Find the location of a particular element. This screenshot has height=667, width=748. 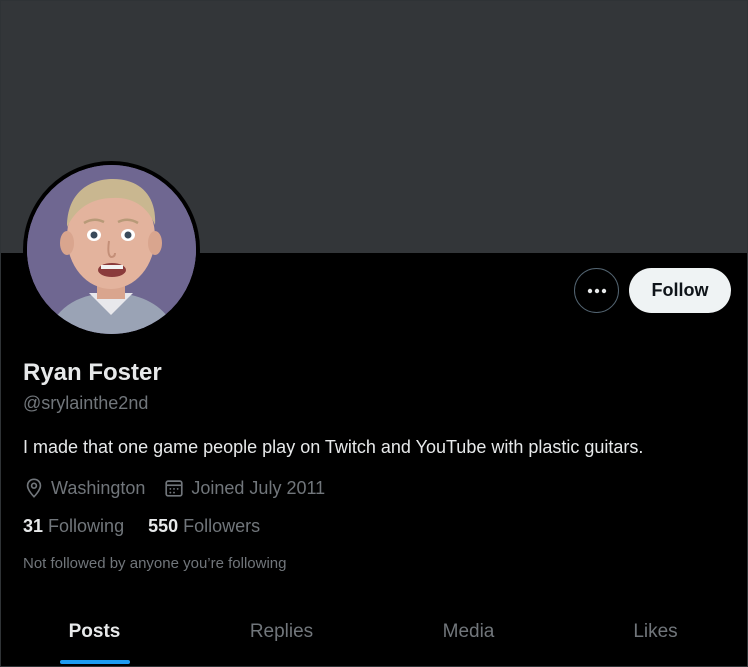

avatar-frame is located at coordinates (111, 249).